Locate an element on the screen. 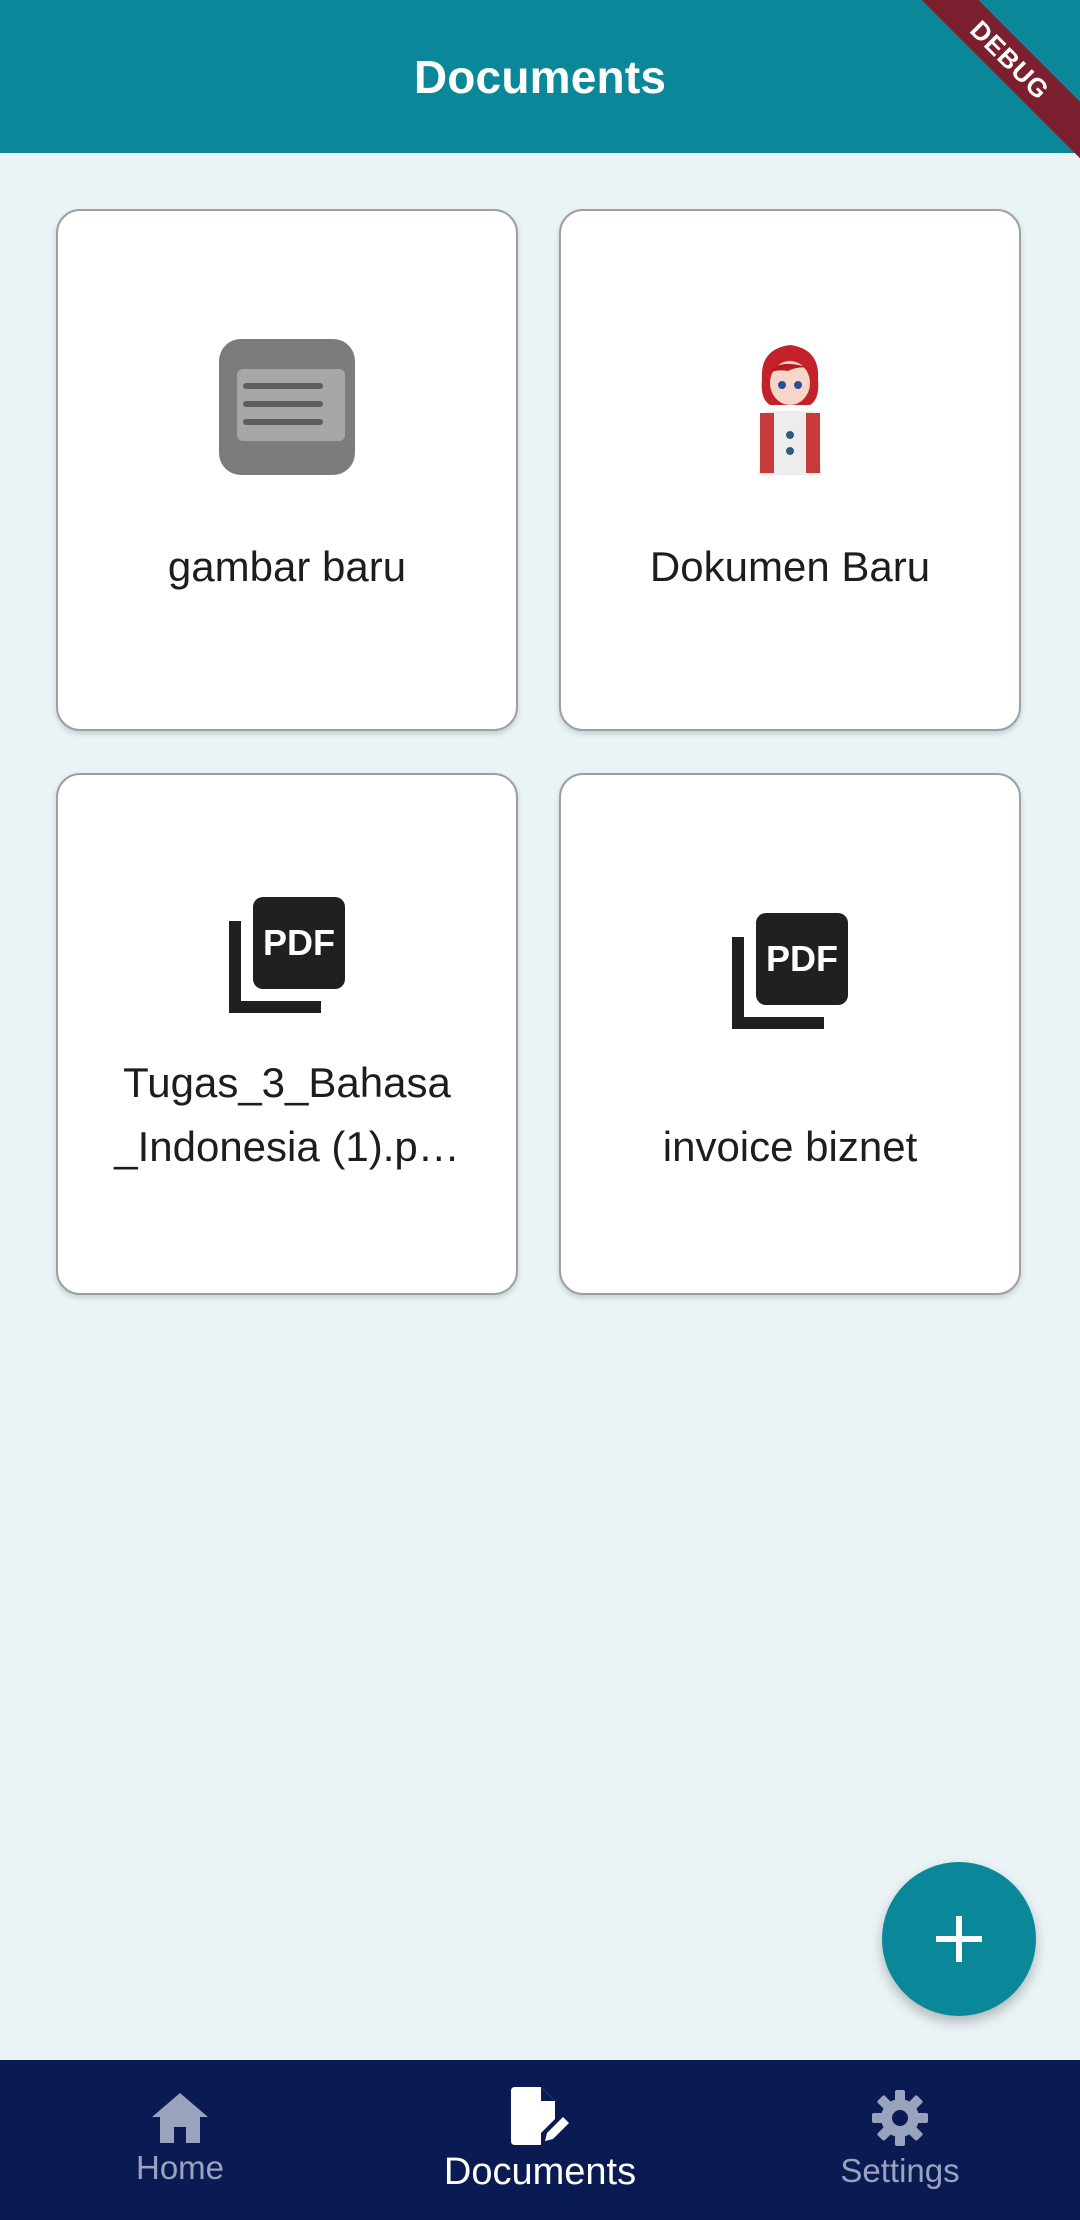 The width and height of the screenshot is (1080, 2220). app-bar: Documents is located at coordinates (540, 76).